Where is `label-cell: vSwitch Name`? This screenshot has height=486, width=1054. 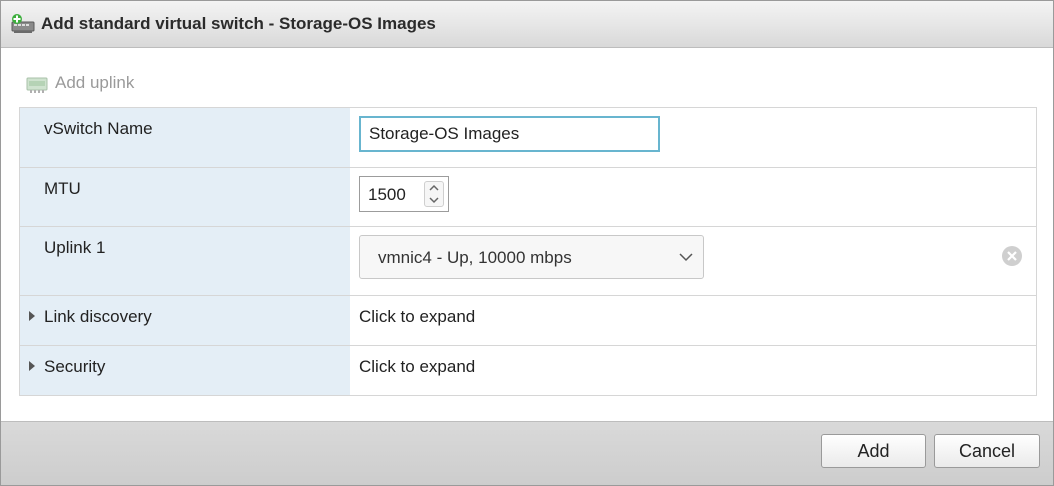 label-cell: vSwitch Name is located at coordinates (185, 137).